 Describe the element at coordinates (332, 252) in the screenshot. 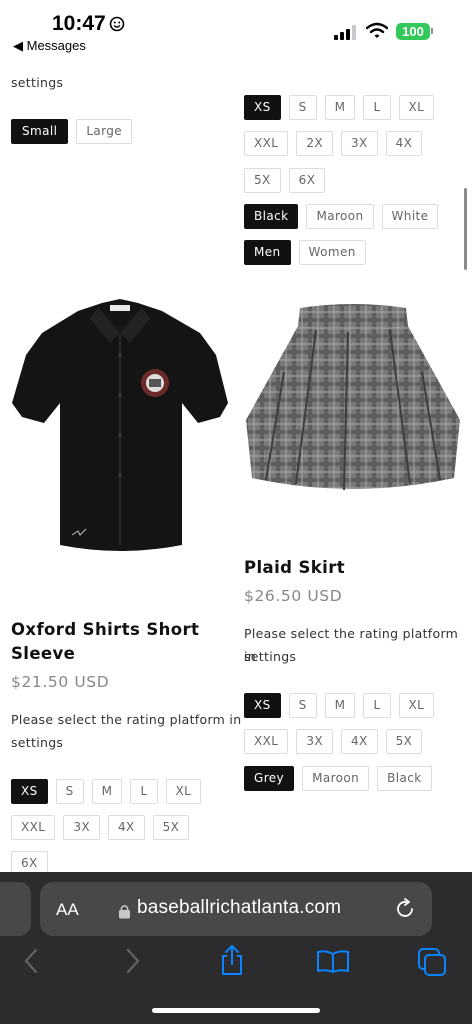

I see `gender-women: Women` at that location.